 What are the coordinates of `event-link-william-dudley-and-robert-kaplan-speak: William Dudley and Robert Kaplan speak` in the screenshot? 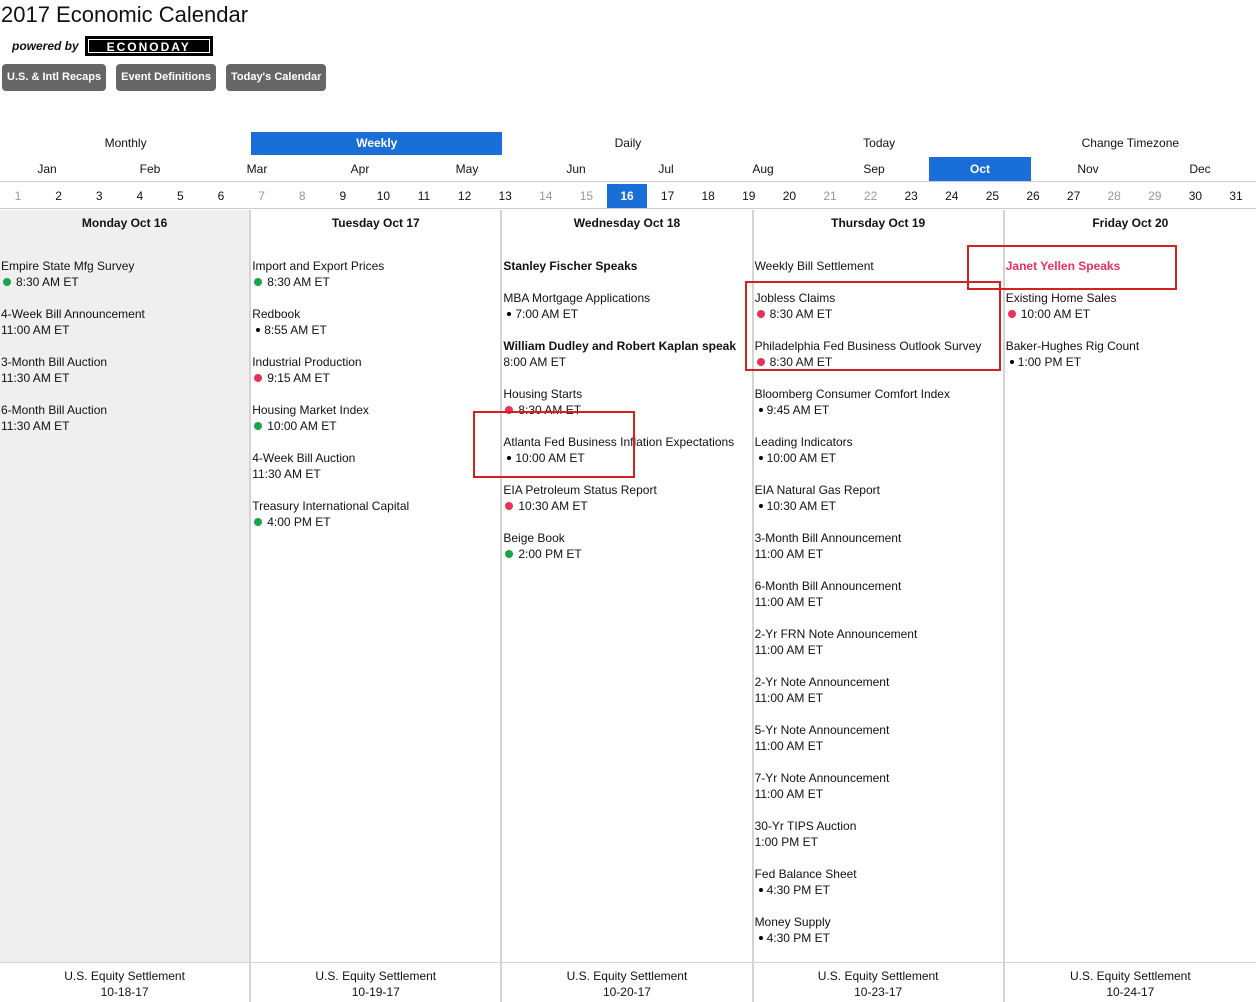 It's located at (624, 346).